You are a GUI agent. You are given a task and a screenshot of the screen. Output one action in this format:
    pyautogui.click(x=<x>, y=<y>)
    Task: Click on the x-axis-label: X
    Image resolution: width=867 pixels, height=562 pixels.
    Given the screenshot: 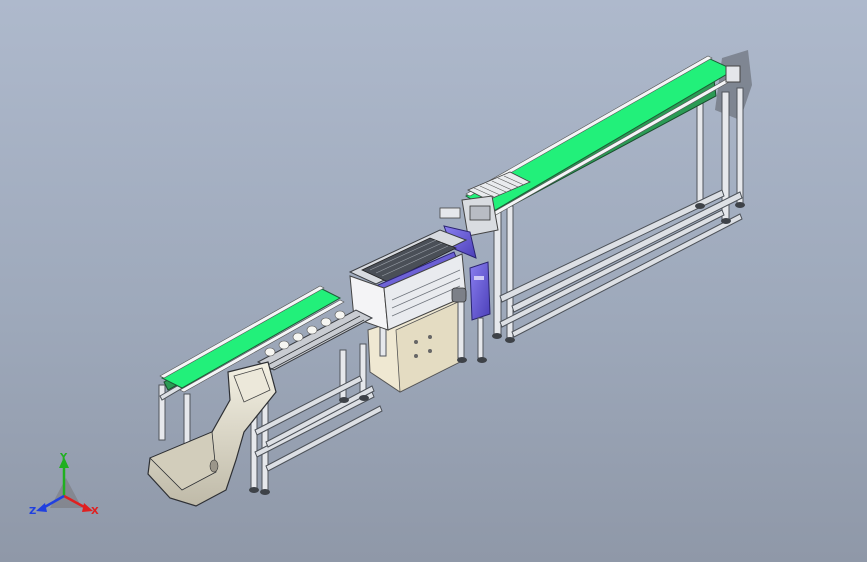 What is the action you would take?
    pyautogui.click(x=95, y=511)
    